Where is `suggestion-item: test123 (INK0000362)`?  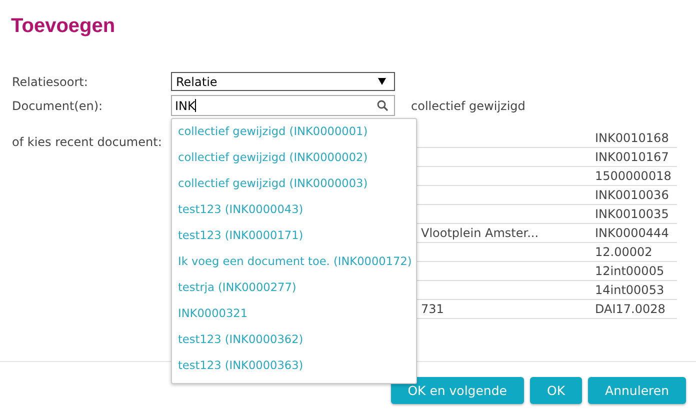 suggestion-item: test123 (INK0000362) is located at coordinates (294, 340).